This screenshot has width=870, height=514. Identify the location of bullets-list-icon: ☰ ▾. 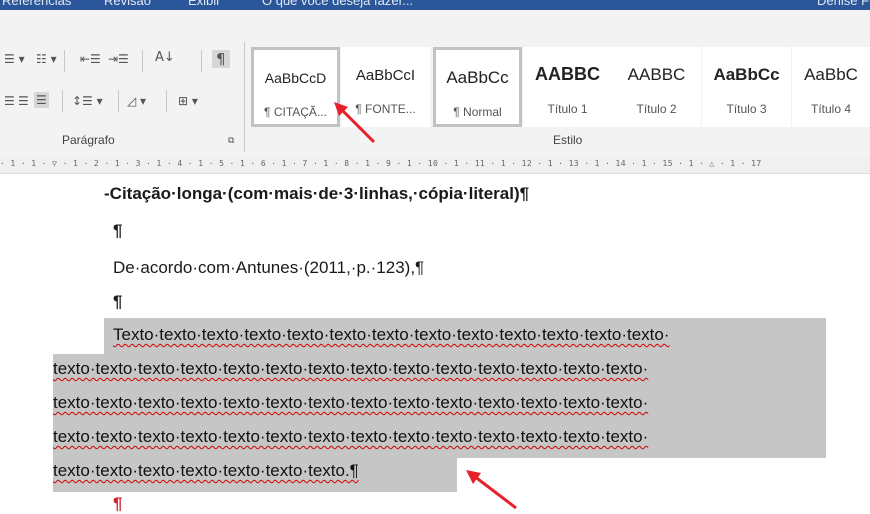
(14, 59).